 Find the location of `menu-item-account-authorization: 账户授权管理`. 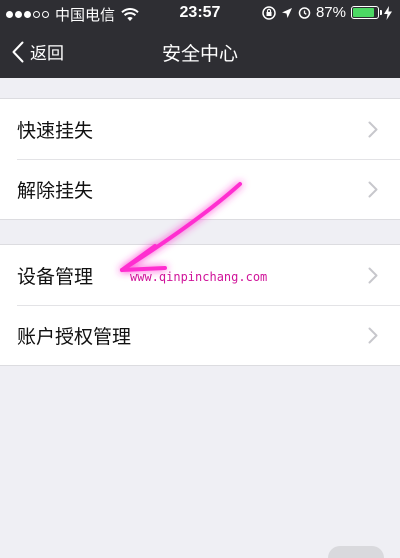

menu-item-account-authorization: 账户授权管理 is located at coordinates (200, 335).